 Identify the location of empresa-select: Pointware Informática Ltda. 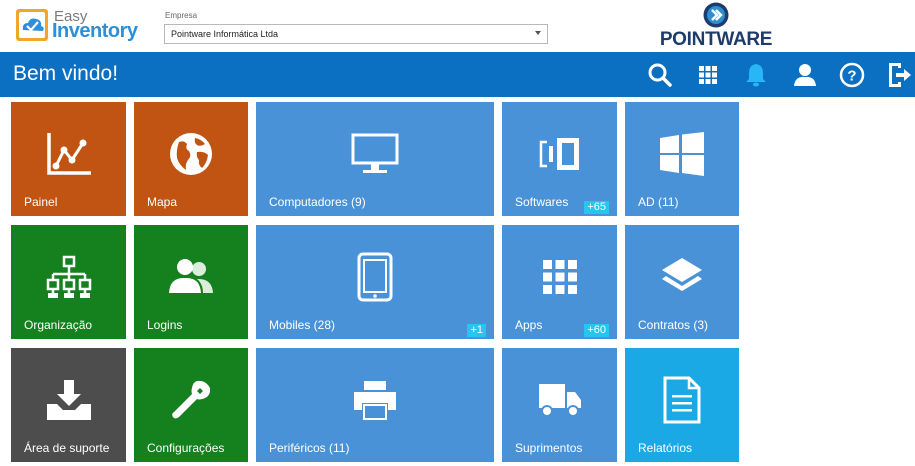
(356, 34).